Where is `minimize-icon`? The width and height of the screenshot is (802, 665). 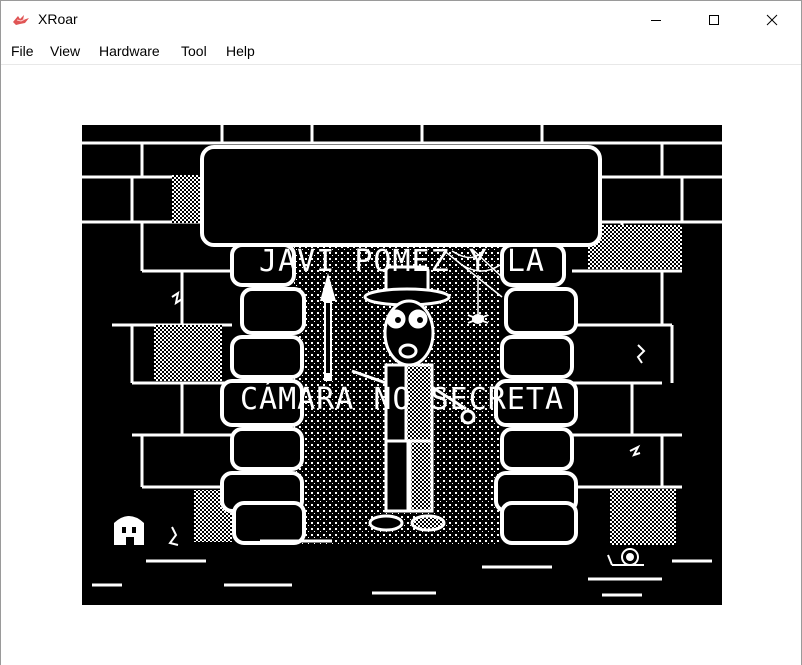 minimize-icon is located at coordinates (656, 20).